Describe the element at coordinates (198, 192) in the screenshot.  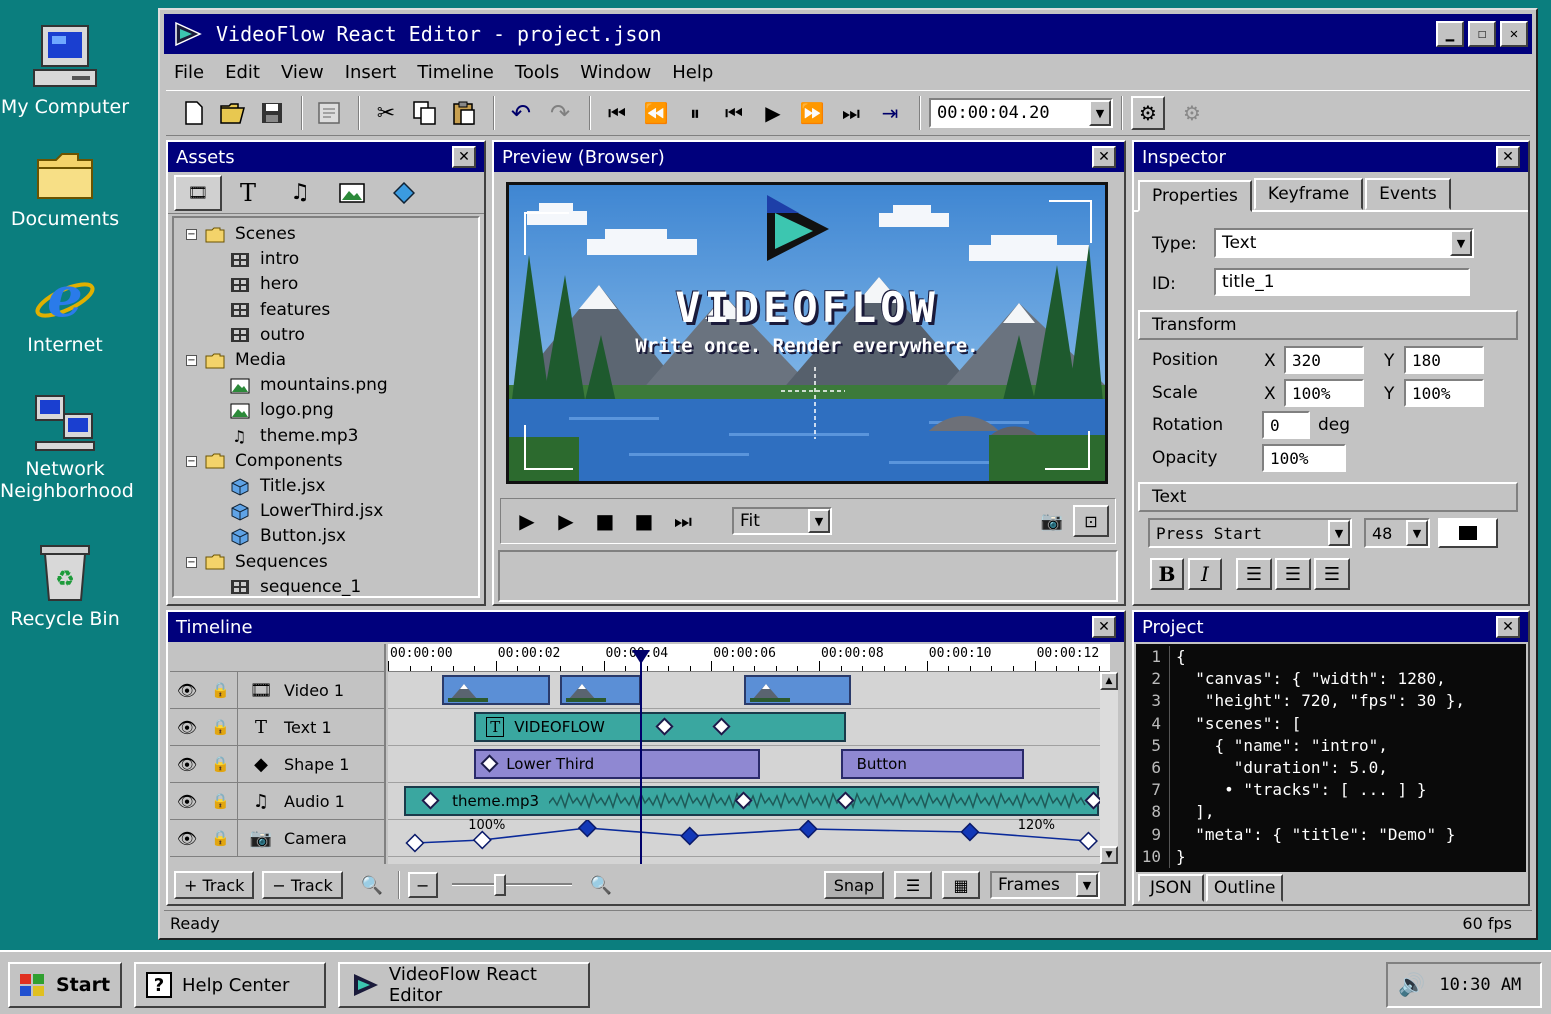
I see `filter-video-button: 🎞` at that location.